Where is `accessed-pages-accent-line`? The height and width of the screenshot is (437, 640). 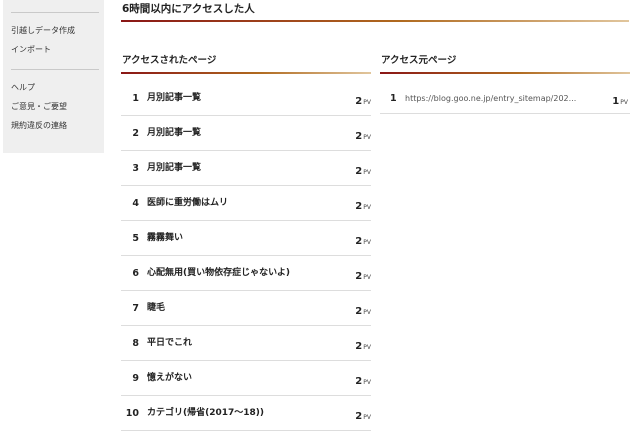 accessed-pages-accent-line is located at coordinates (246, 73).